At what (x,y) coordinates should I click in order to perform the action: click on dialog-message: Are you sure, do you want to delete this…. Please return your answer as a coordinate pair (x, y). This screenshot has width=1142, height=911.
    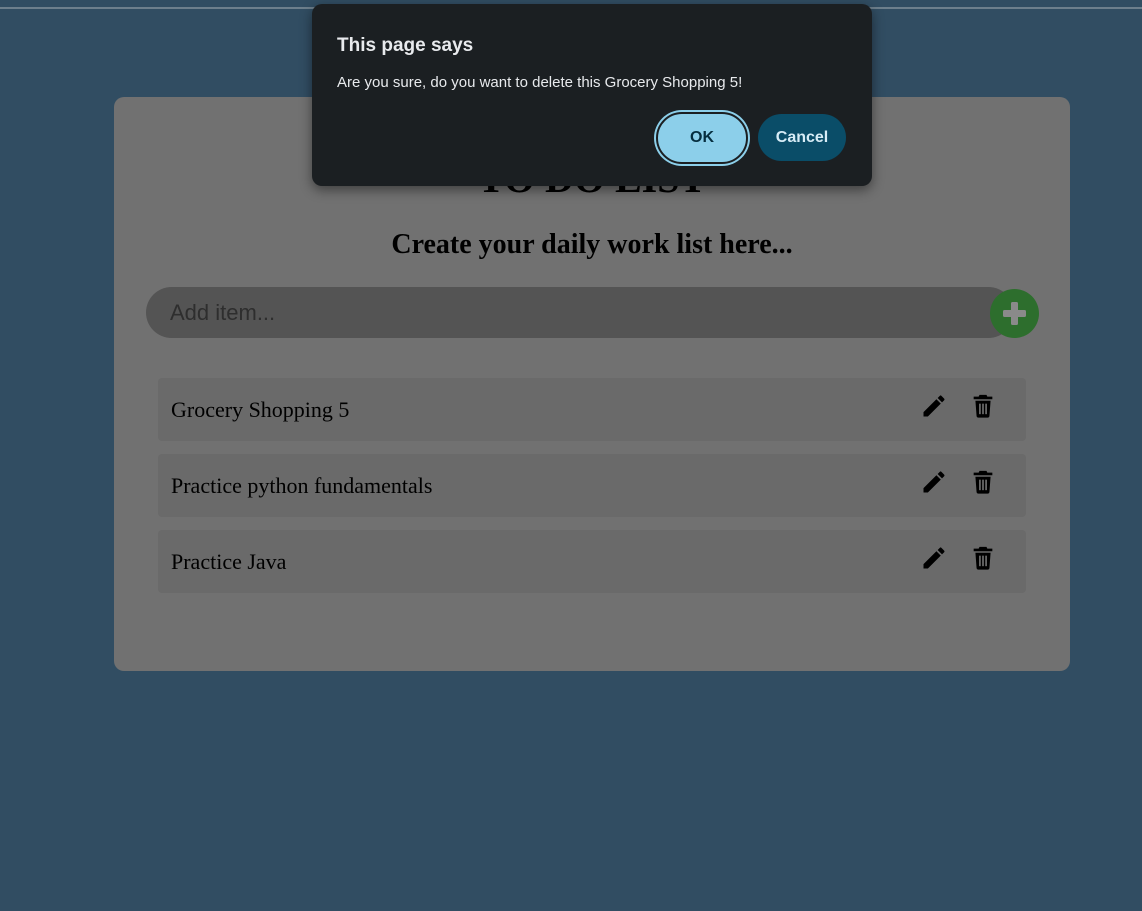
    Looking at the image, I should click on (540, 82).